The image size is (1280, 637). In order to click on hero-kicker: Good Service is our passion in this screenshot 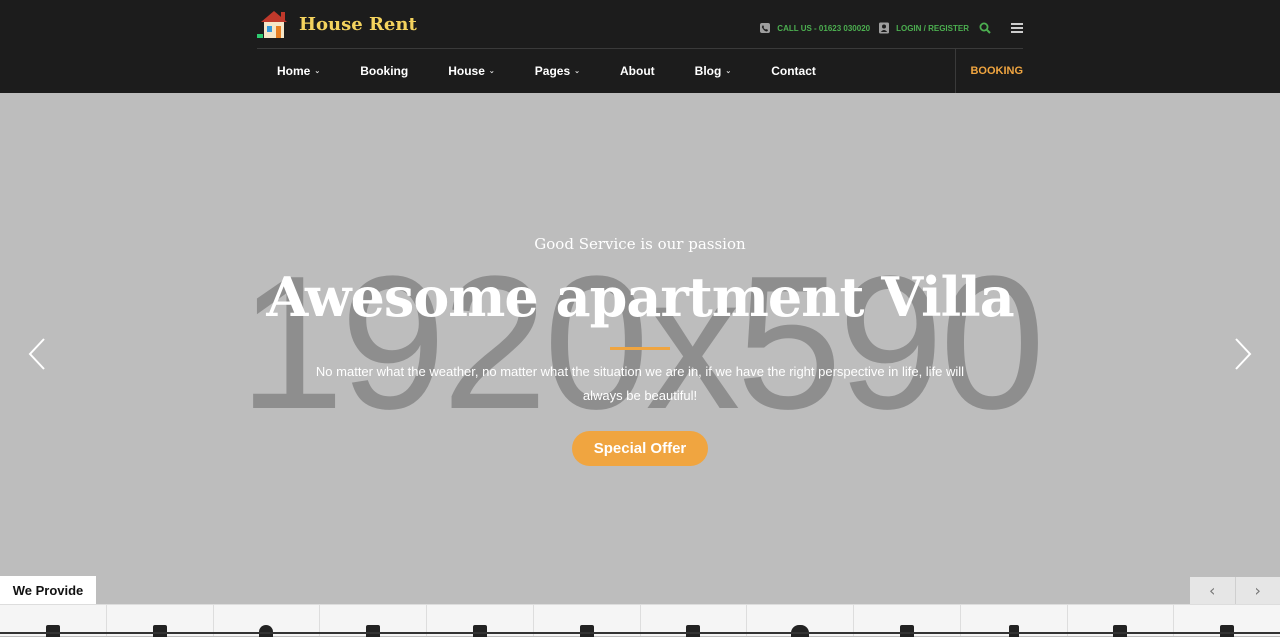, I will do `click(640, 244)`.